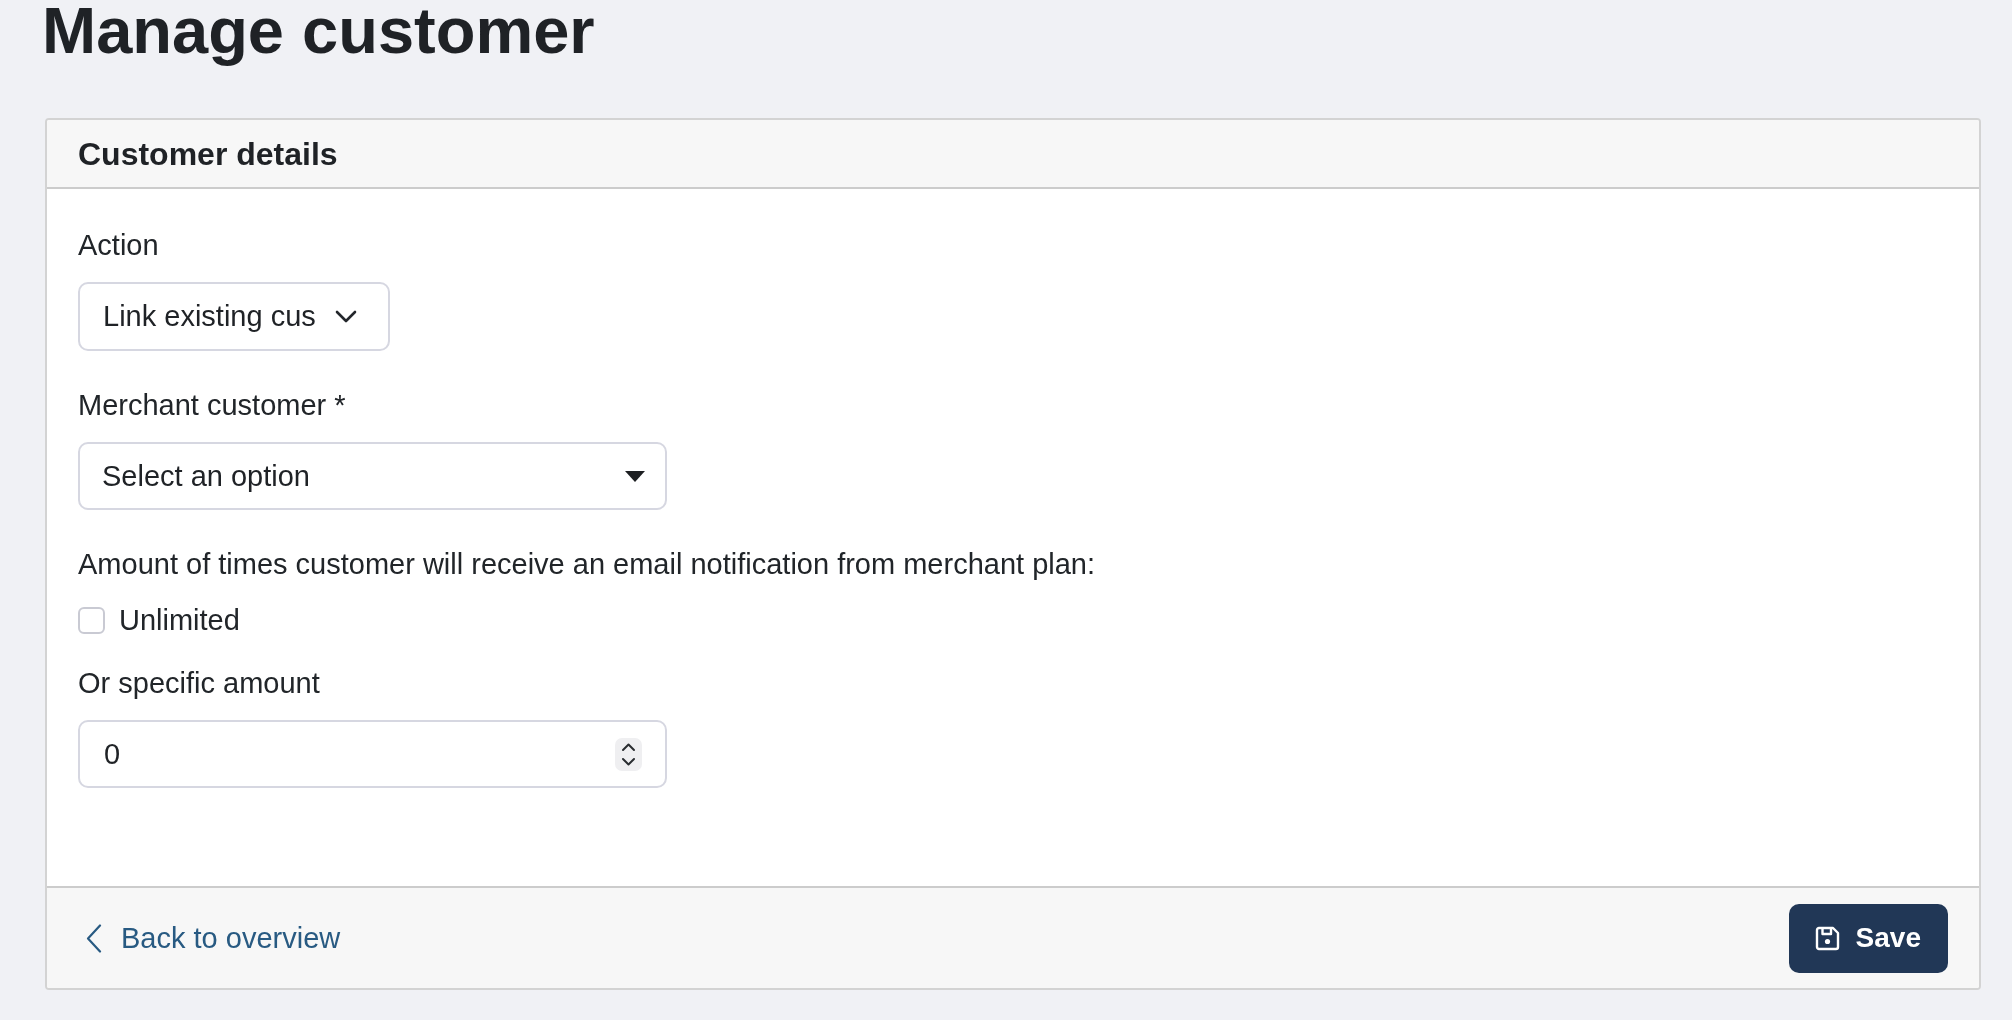 This screenshot has height=1020, width=2012. What do you see at coordinates (91, 620) in the screenshot?
I see `checkbox` at bounding box center [91, 620].